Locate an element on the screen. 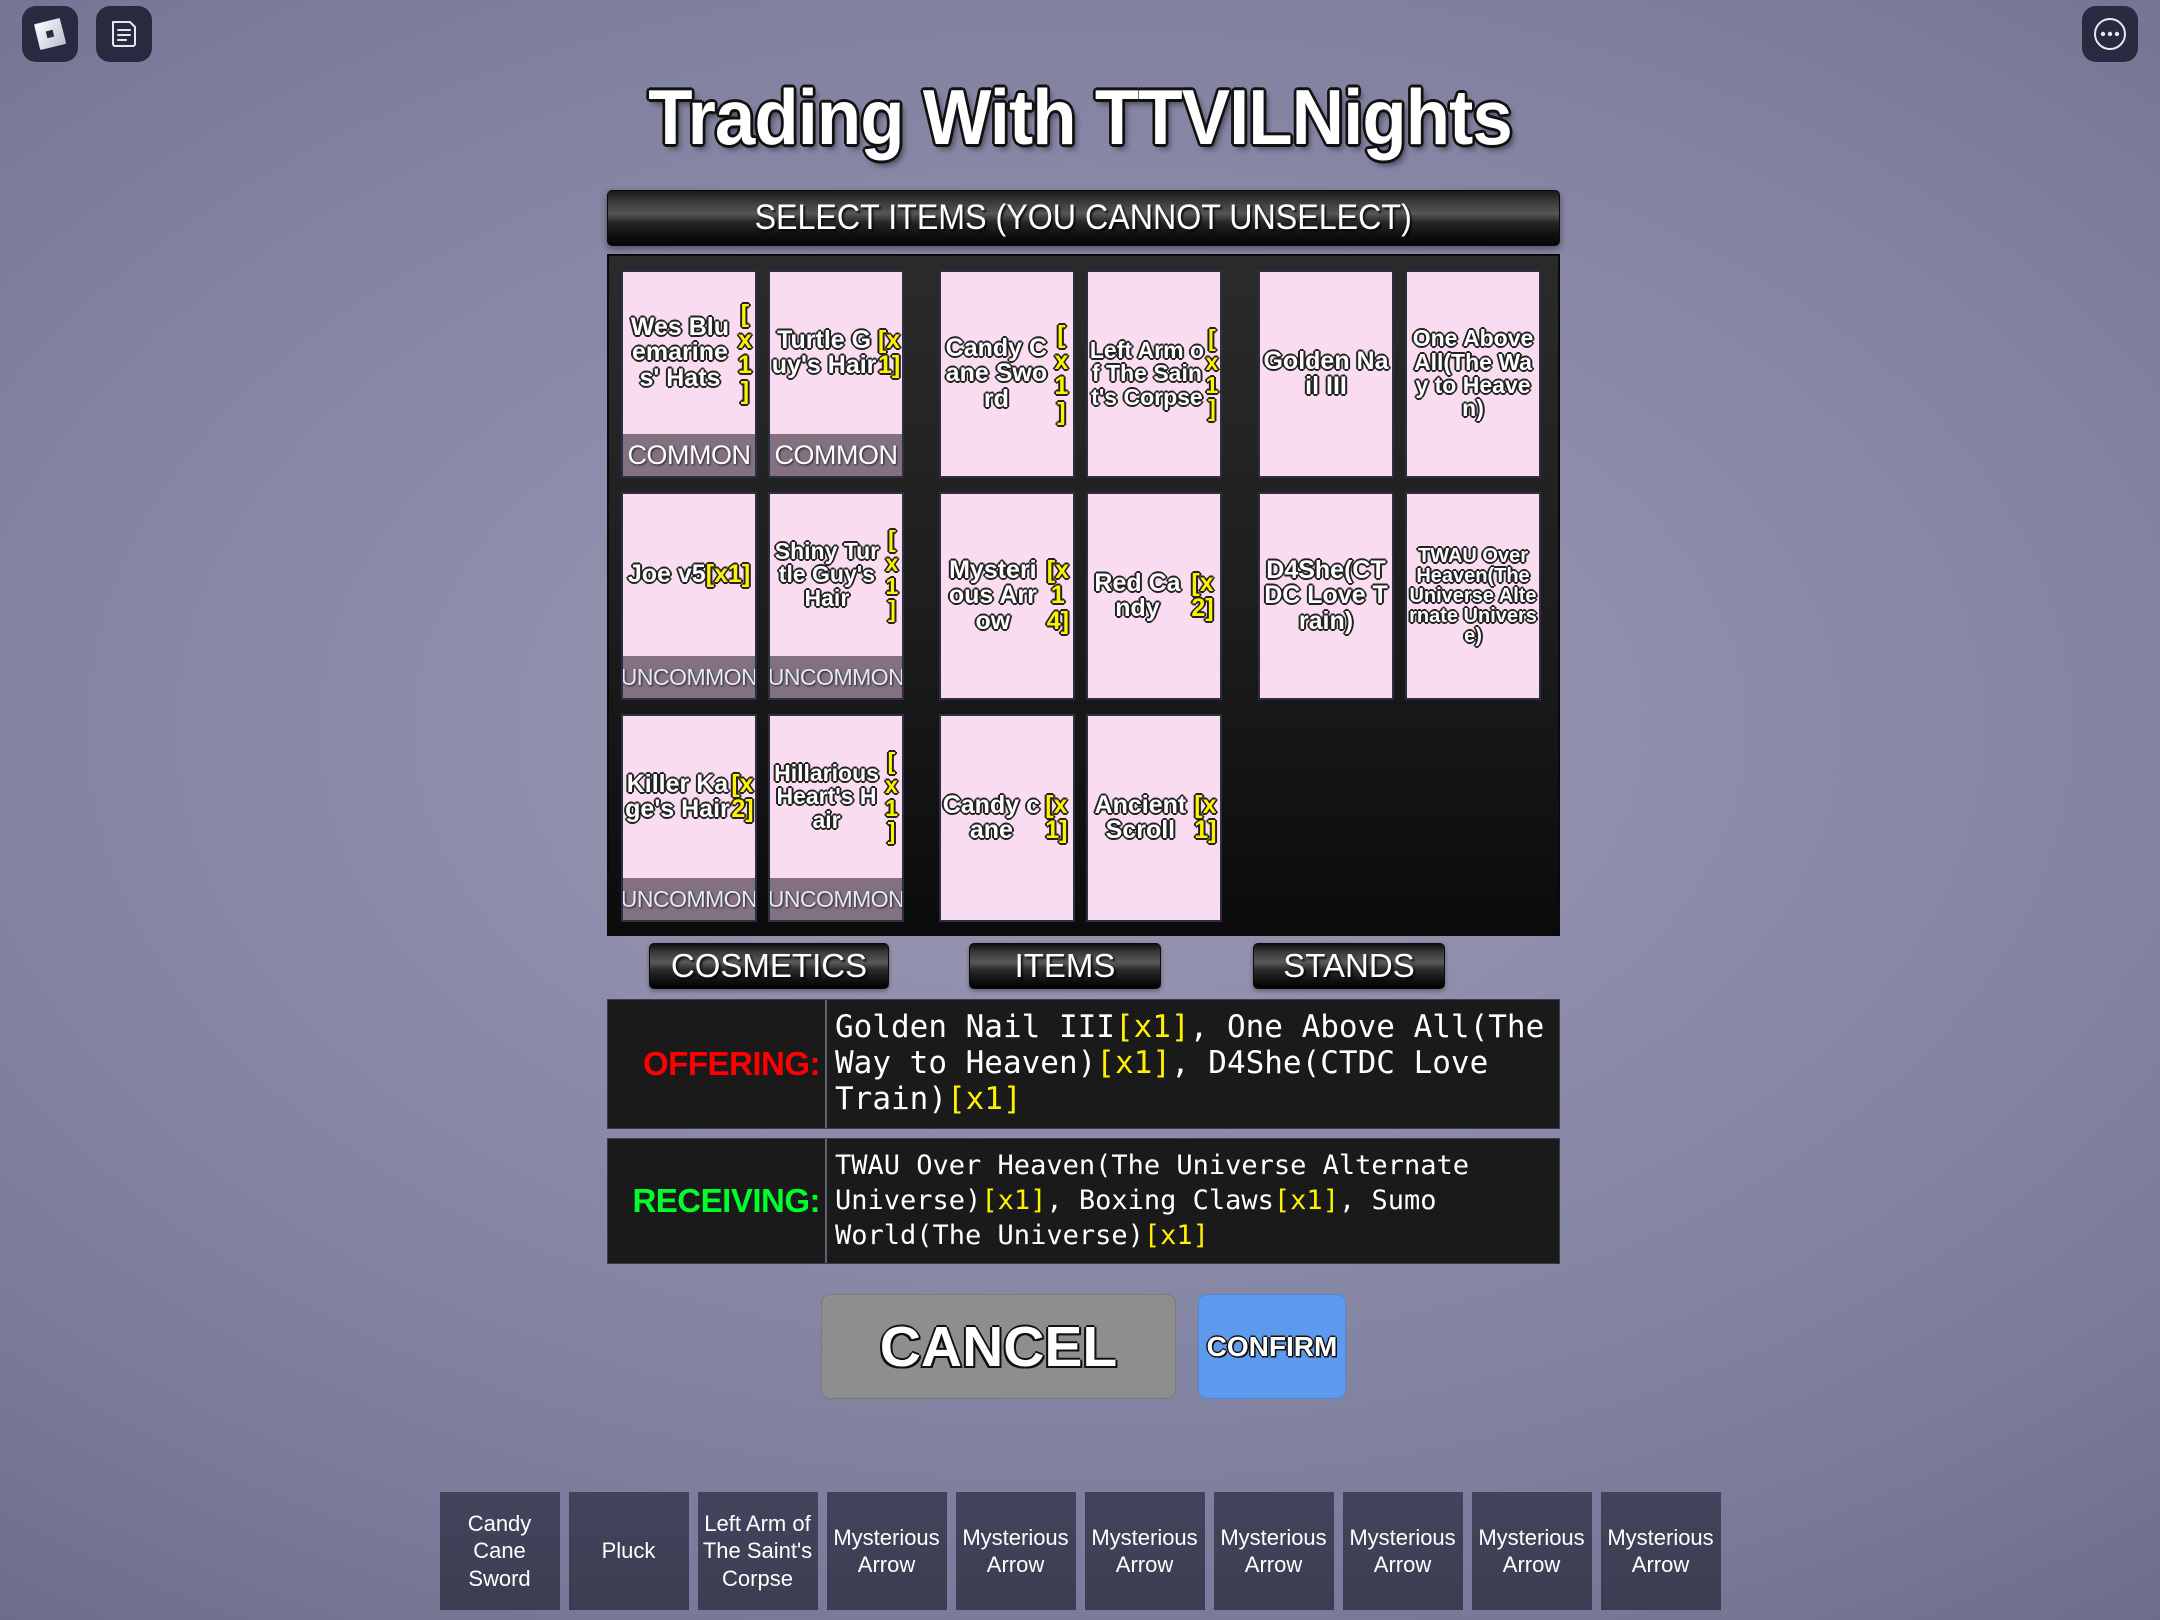 This screenshot has width=2160, height=1620. inventory-card-name: Ancient Scroll [x1] is located at coordinates (1154, 818).